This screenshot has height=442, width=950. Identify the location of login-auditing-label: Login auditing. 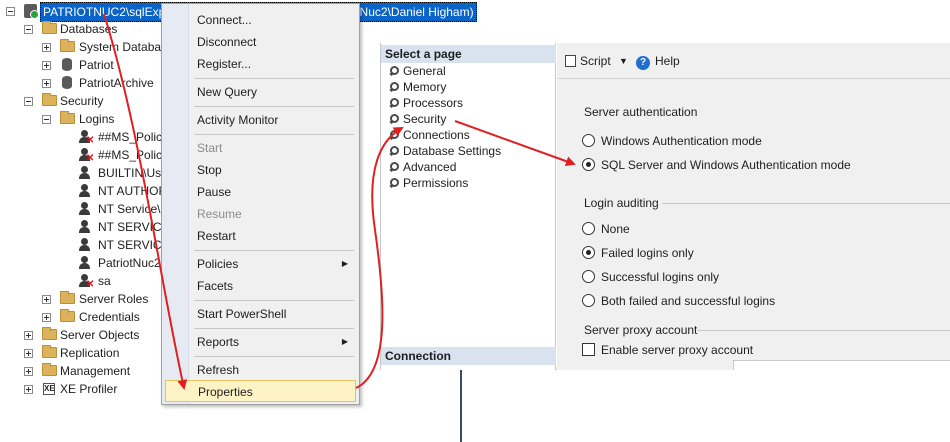
(621, 203).